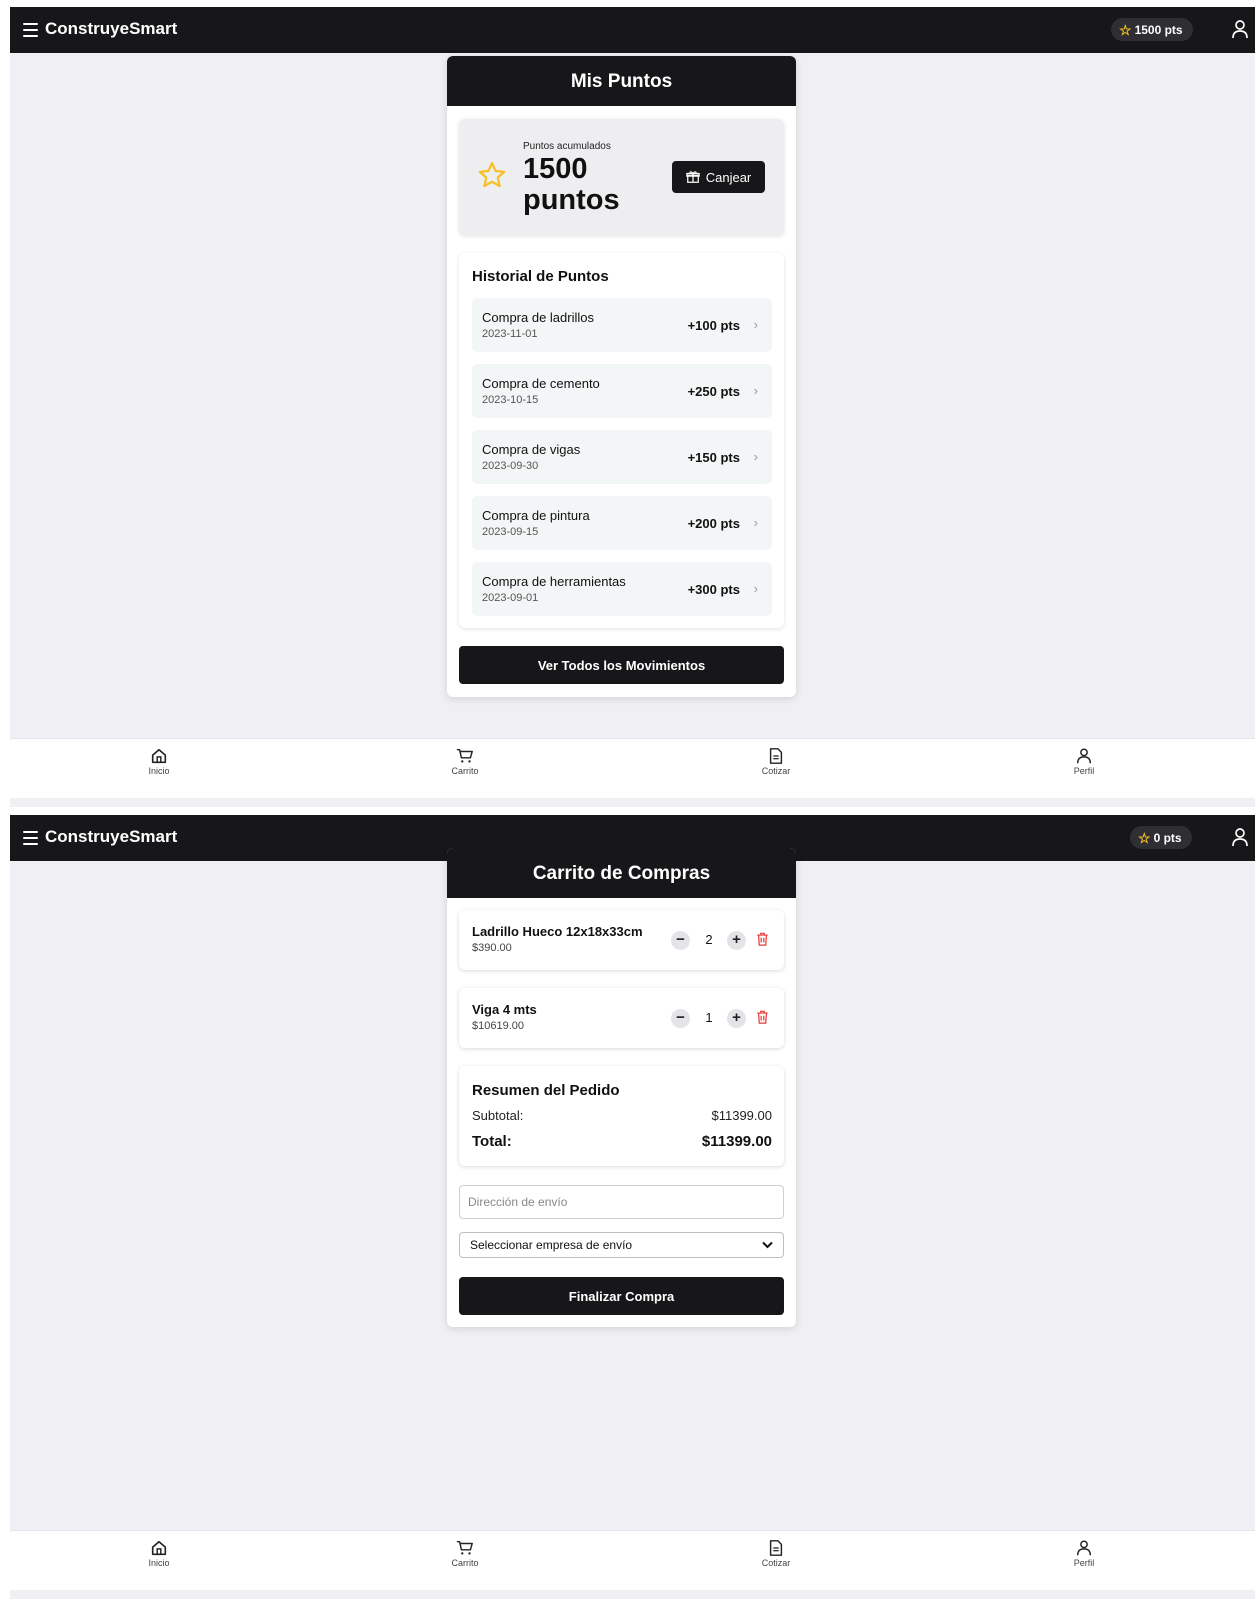 This screenshot has width=1255, height=1599. I want to click on subtotal-value: $11399.00, so click(742, 1115).